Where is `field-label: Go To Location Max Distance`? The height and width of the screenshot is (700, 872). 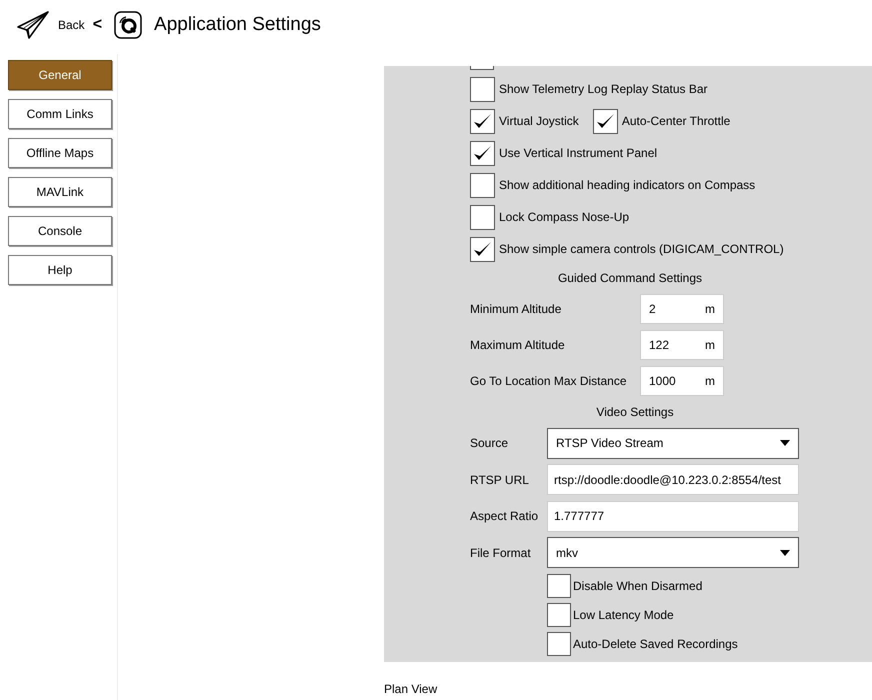 field-label: Go To Location Max Distance is located at coordinates (549, 381).